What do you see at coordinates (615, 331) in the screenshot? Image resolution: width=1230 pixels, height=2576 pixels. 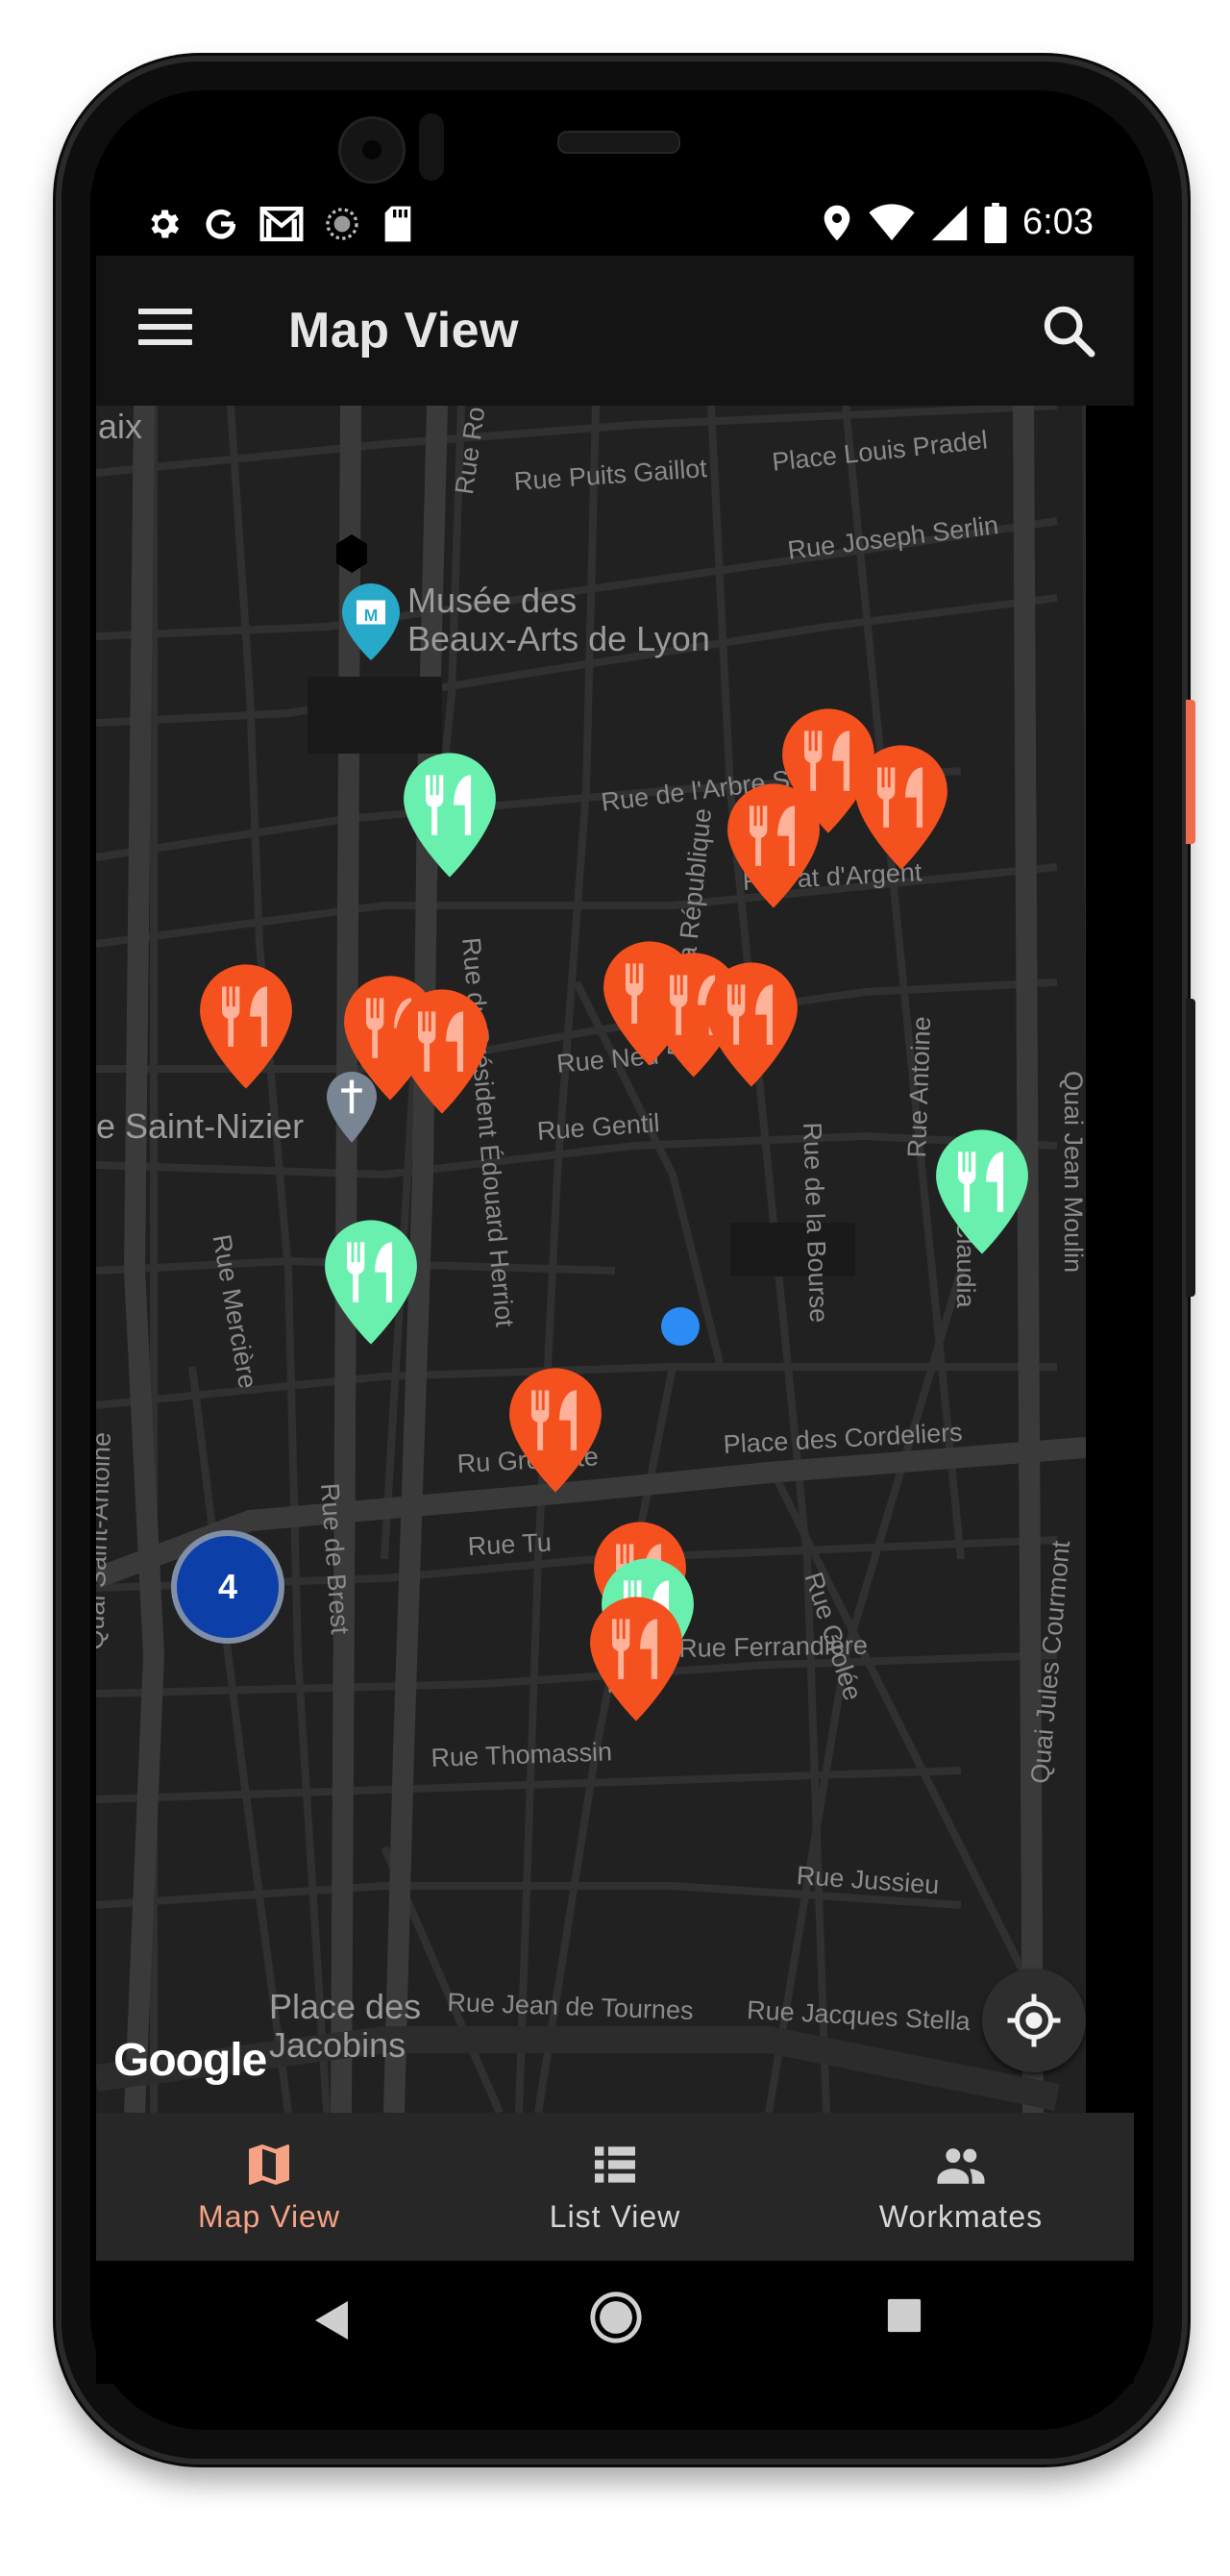 I see `app-toolbar: Map View` at bounding box center [615, 331].